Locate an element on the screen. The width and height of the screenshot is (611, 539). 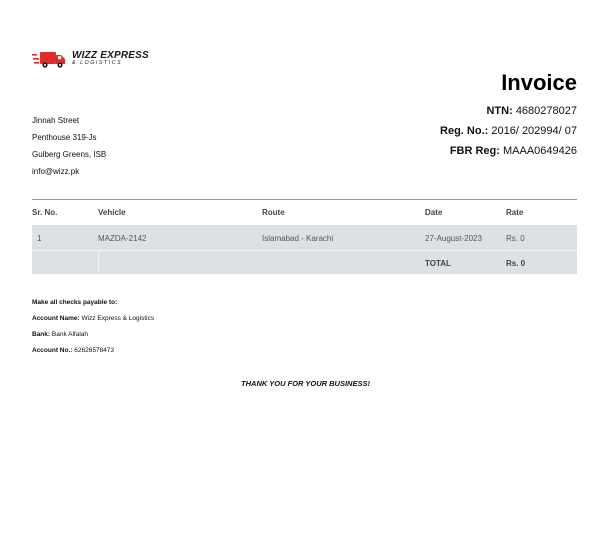
logo-subtitle: & LOGISTICS is located at coordinates (97, 63).